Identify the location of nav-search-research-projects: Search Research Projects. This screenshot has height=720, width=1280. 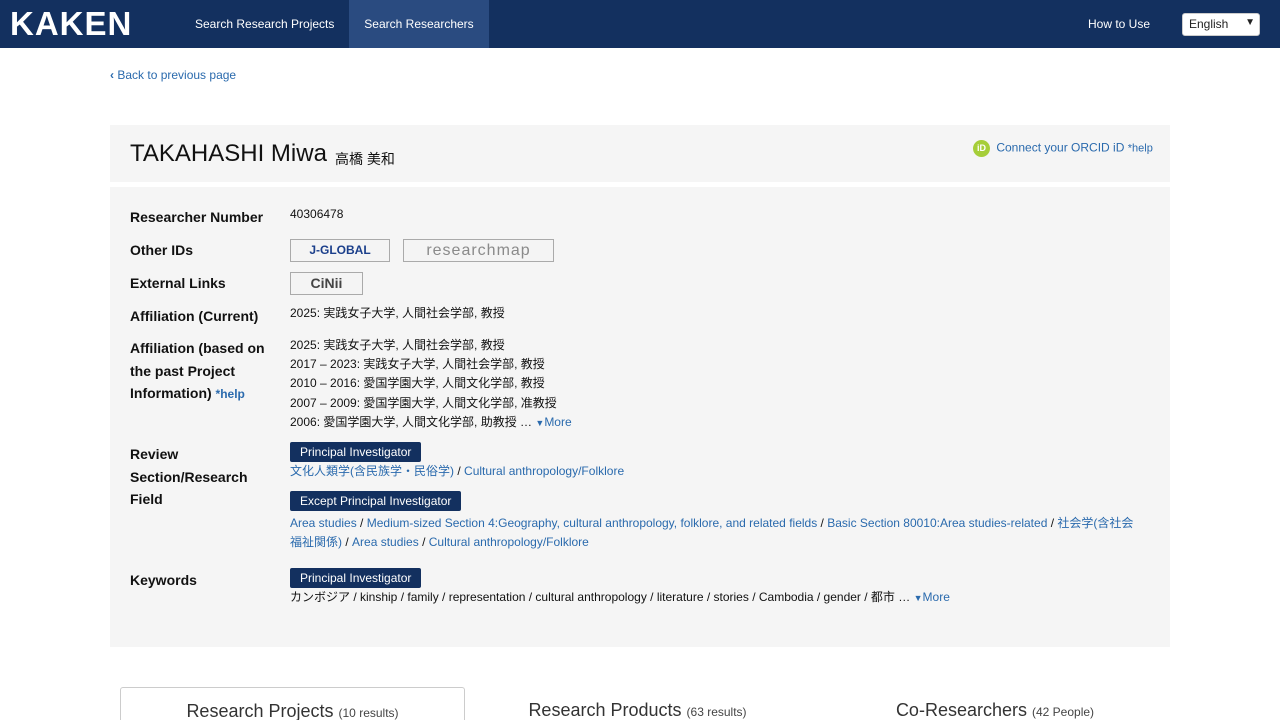
(264, 24).